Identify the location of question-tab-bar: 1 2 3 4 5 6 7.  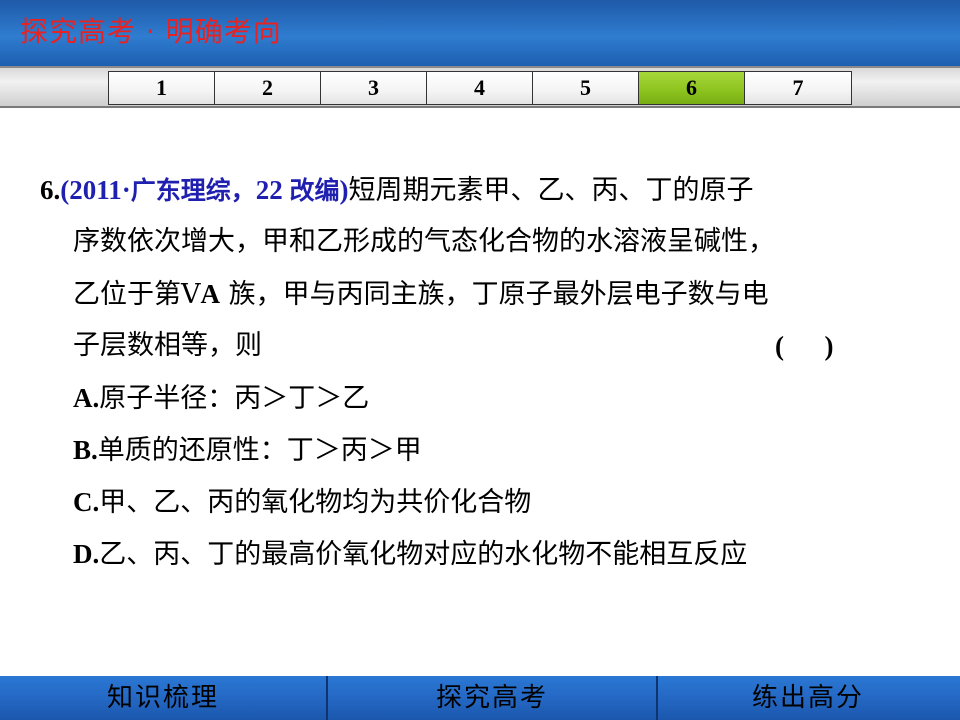
(480, 87).